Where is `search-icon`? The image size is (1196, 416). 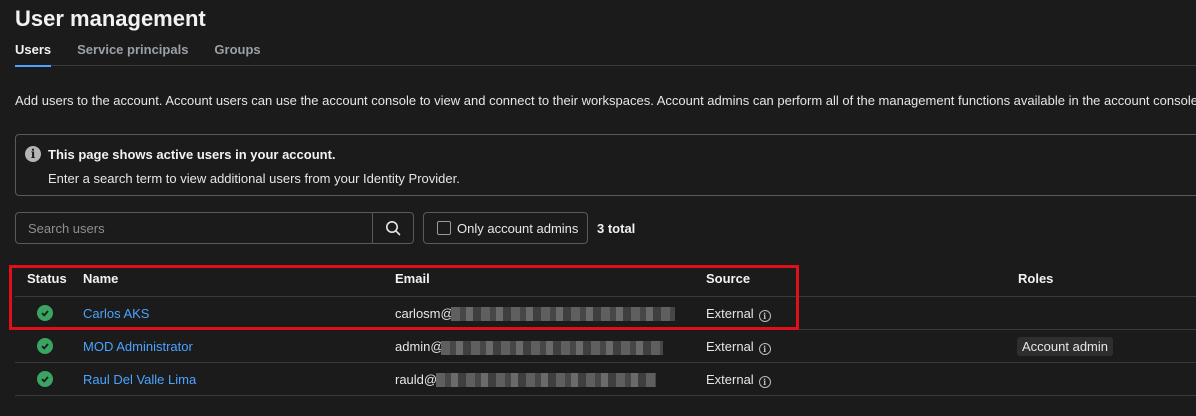 search-icon is located at coordinates (393, 228).